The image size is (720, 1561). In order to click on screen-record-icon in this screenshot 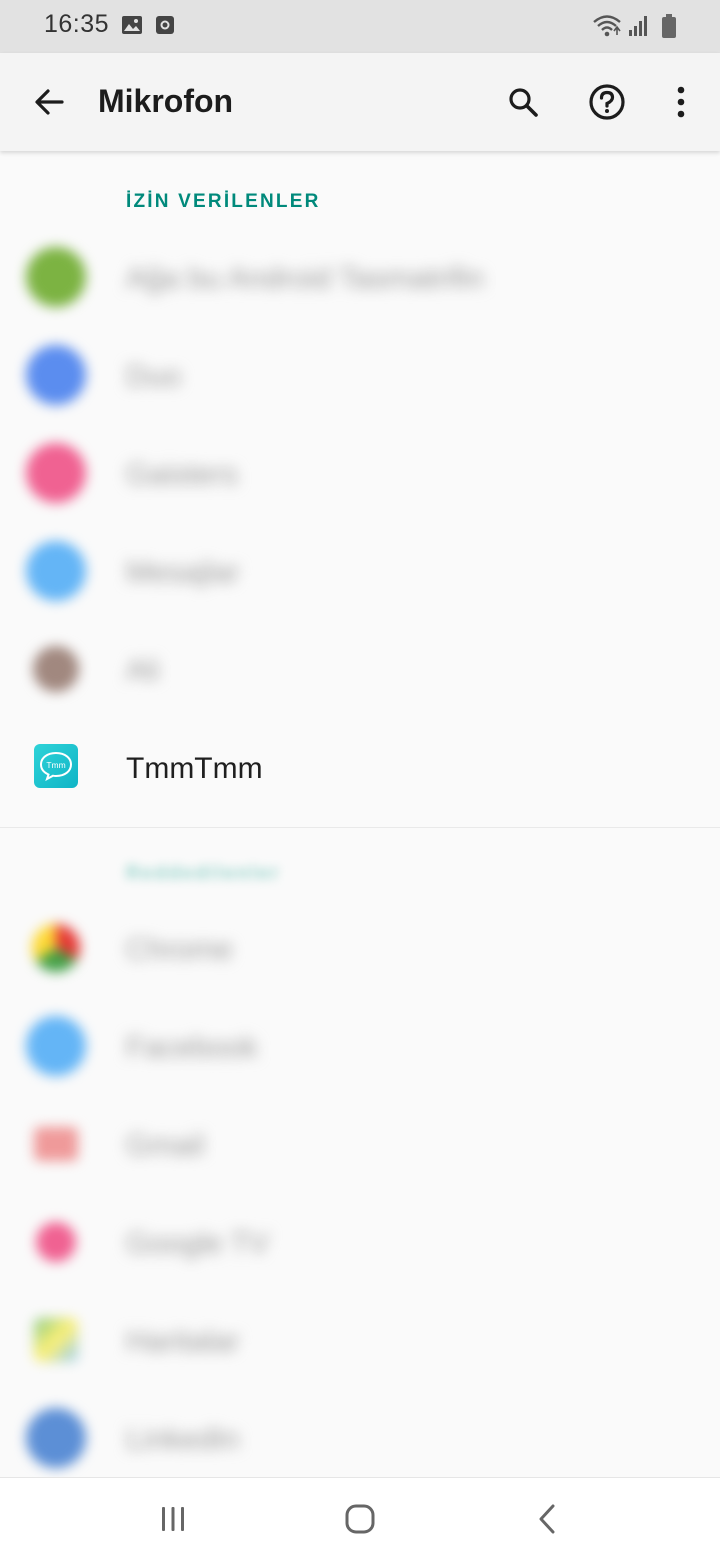, I will do `click(165, 27)`.